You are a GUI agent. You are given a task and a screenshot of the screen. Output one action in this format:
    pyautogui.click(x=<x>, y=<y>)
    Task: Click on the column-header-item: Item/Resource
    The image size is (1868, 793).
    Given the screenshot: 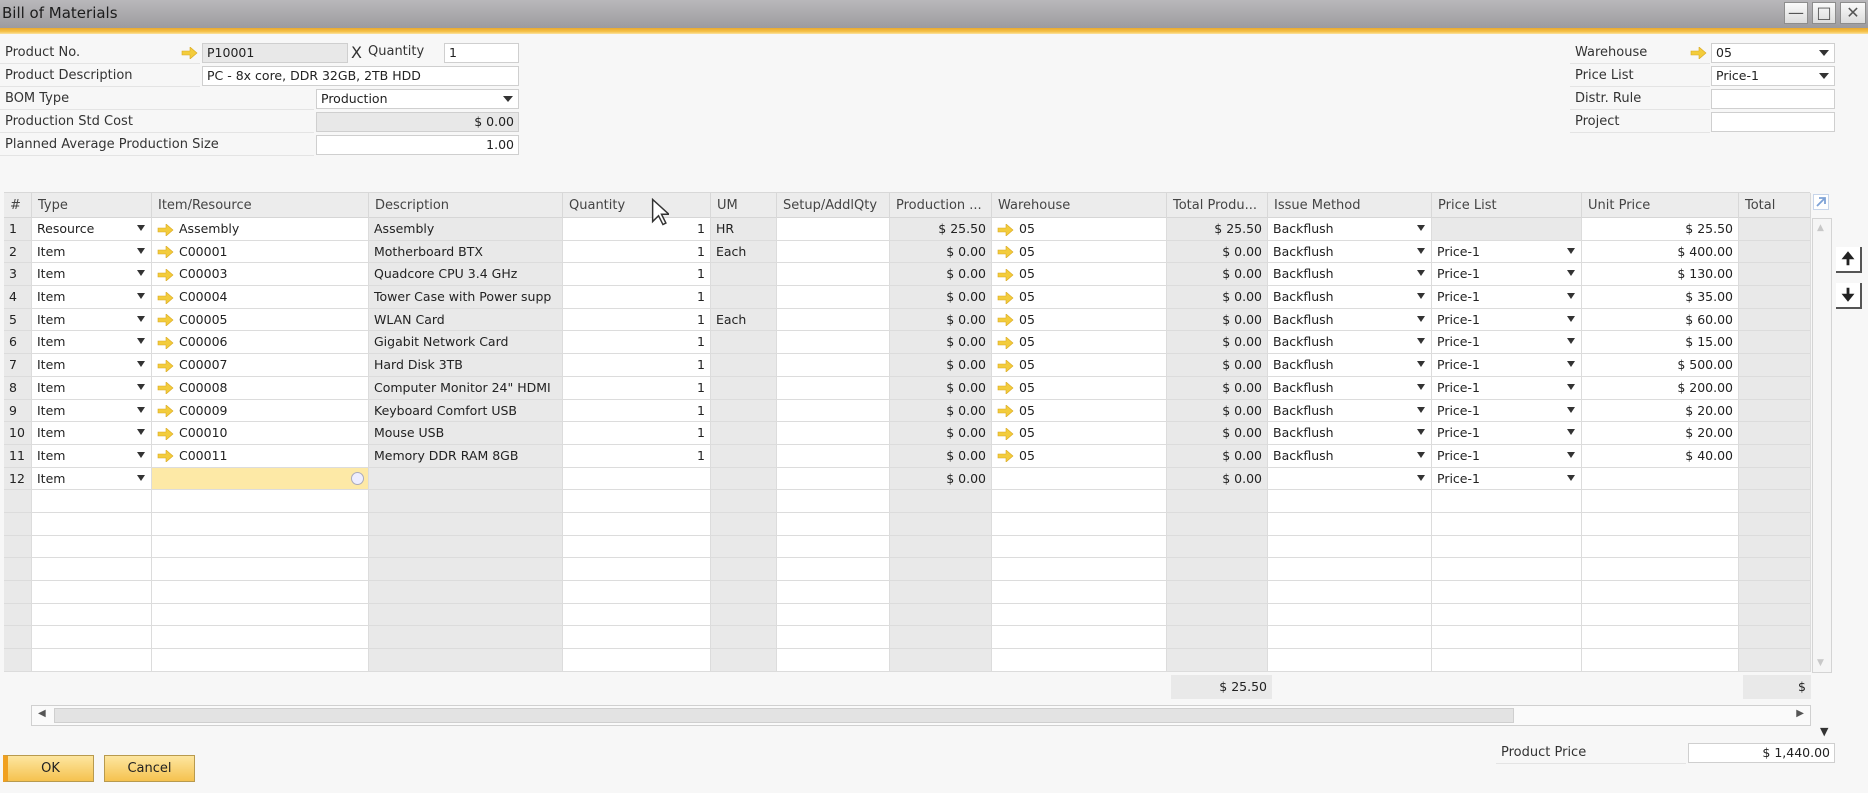 What is the action you would take?
    pyautogui.click(x=260, y=205)
    